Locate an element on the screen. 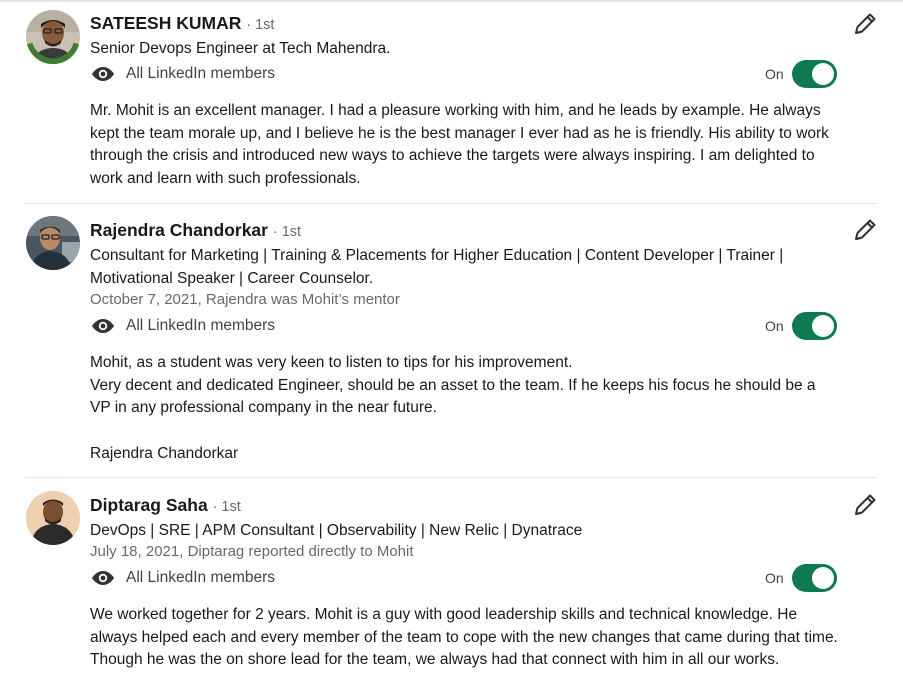 The width and height of the screenshot is (903, 680). recommender-name: Diptarag Saha is located at coordinates (149, 505).